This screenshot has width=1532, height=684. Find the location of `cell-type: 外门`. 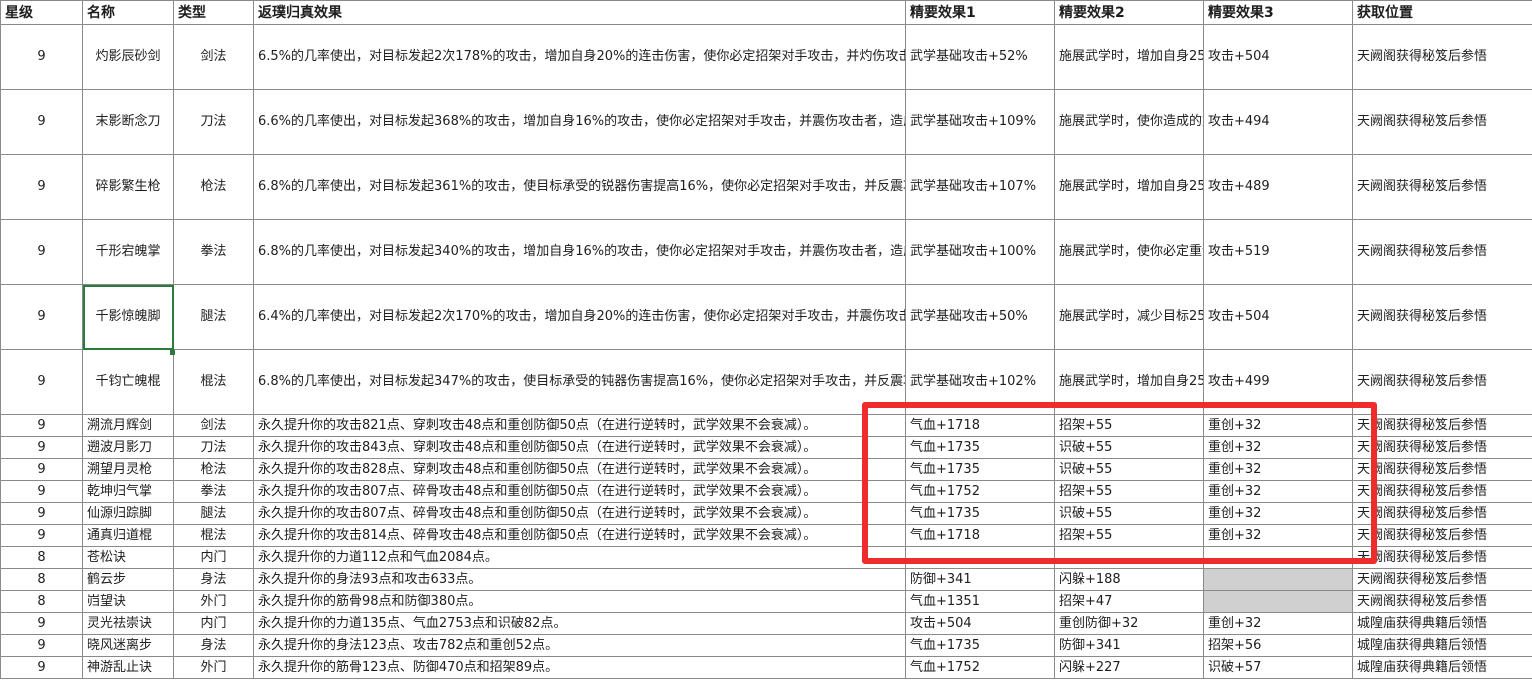

cell-type: 外门 is located at coordinates (213, 601).